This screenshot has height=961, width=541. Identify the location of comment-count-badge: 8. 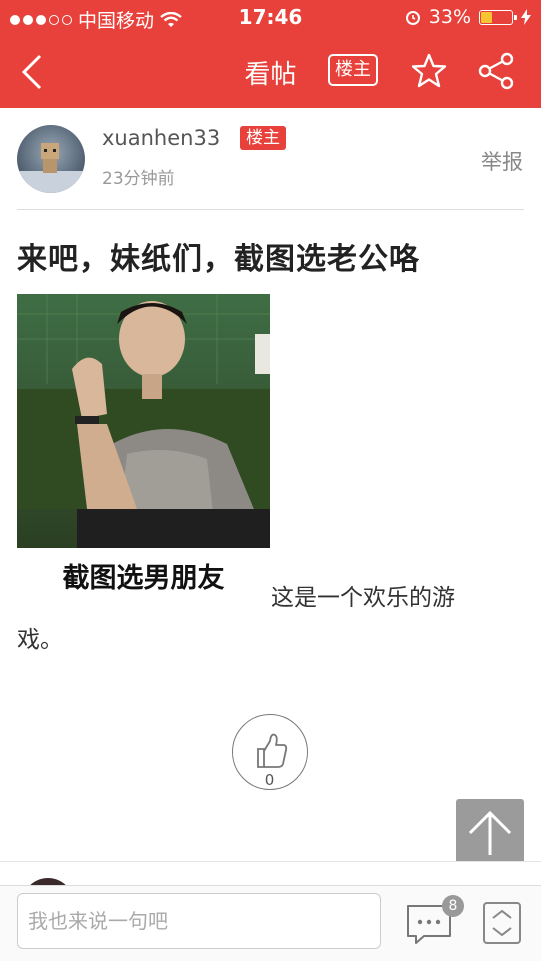
(453, 906).